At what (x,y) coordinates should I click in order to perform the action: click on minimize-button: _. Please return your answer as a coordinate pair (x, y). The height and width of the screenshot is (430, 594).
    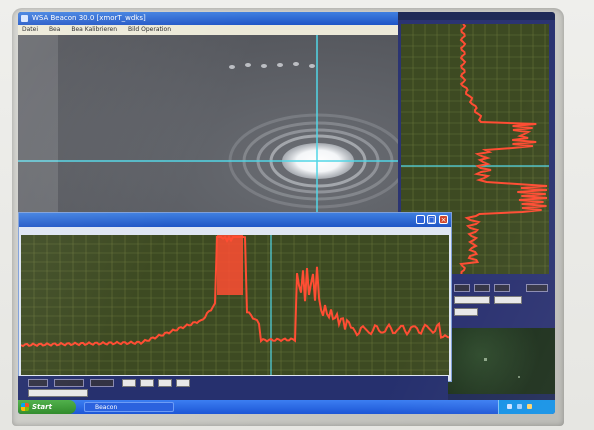
    Looking at the image, I should click on (420, 219).